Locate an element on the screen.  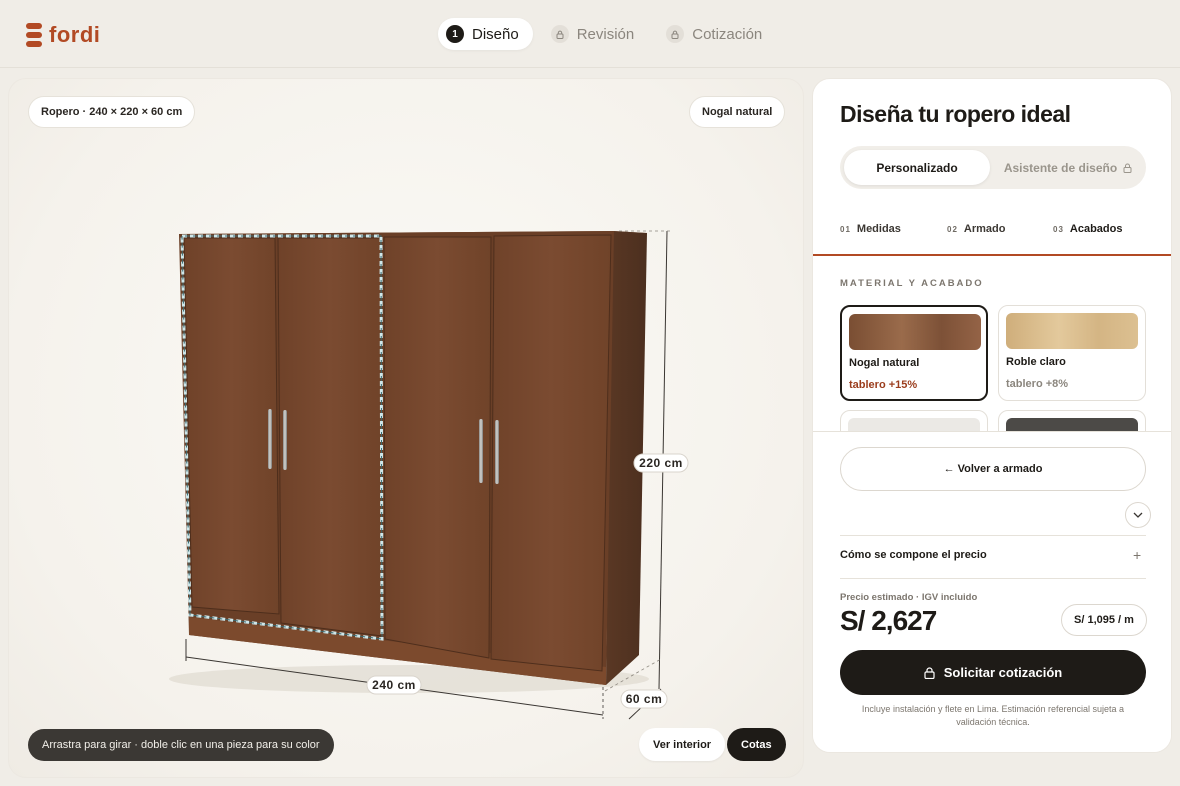
material-option-walnut: Nogal natural tablero +15% is located at coordinates (914, 353).